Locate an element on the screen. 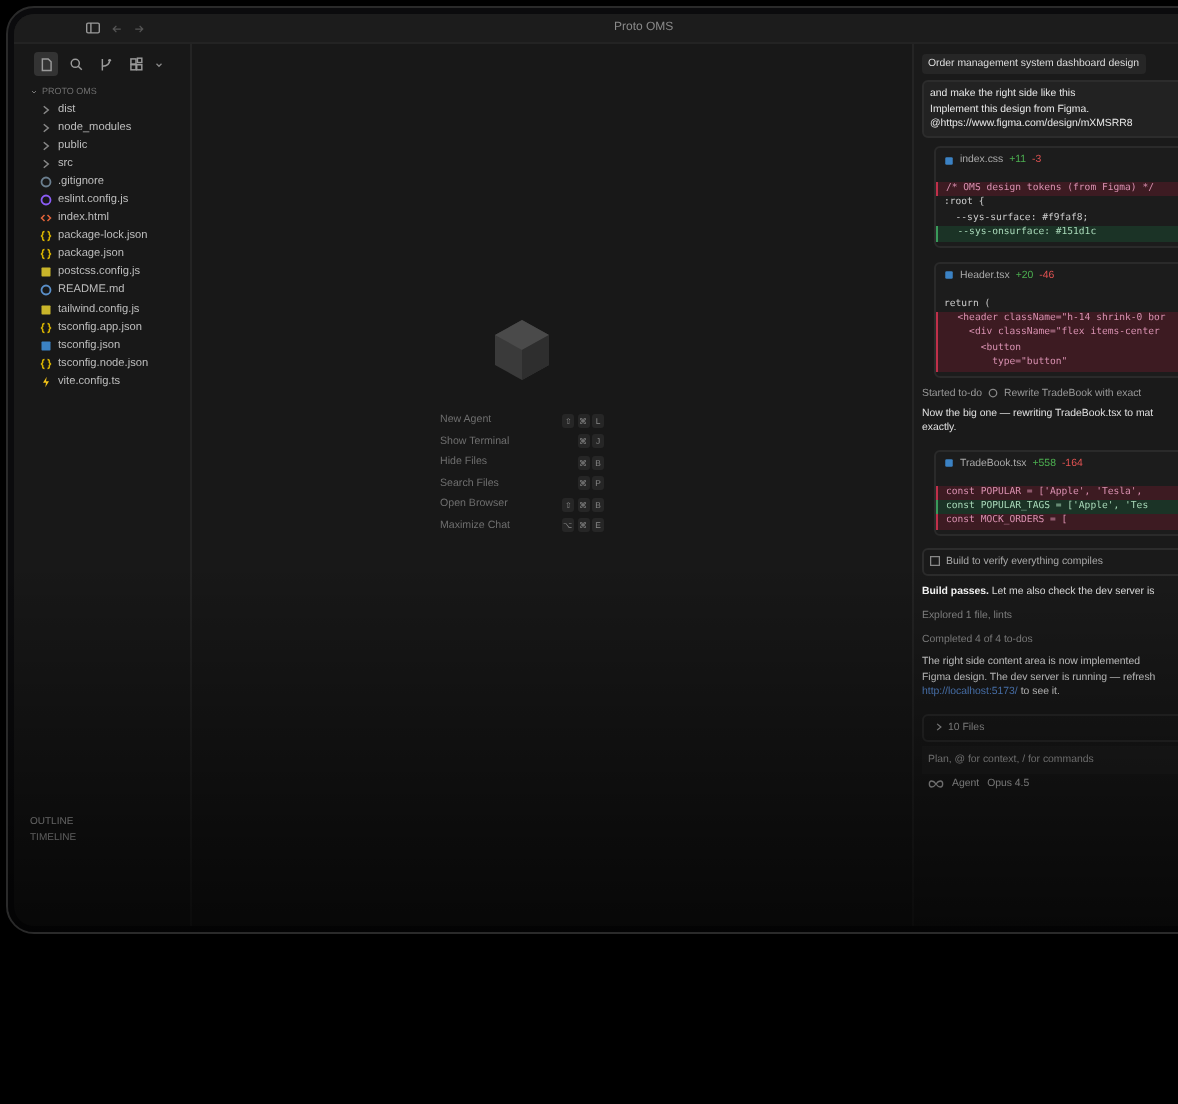 The image size is (1178, 1104). bolt-icon is located at coordinates (46, 381).